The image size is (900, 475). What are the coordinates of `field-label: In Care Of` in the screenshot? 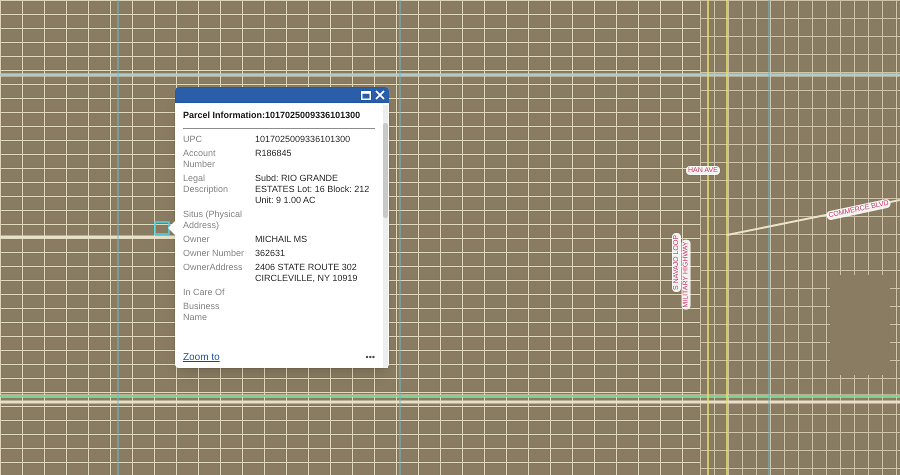 It's located at (204, 292).